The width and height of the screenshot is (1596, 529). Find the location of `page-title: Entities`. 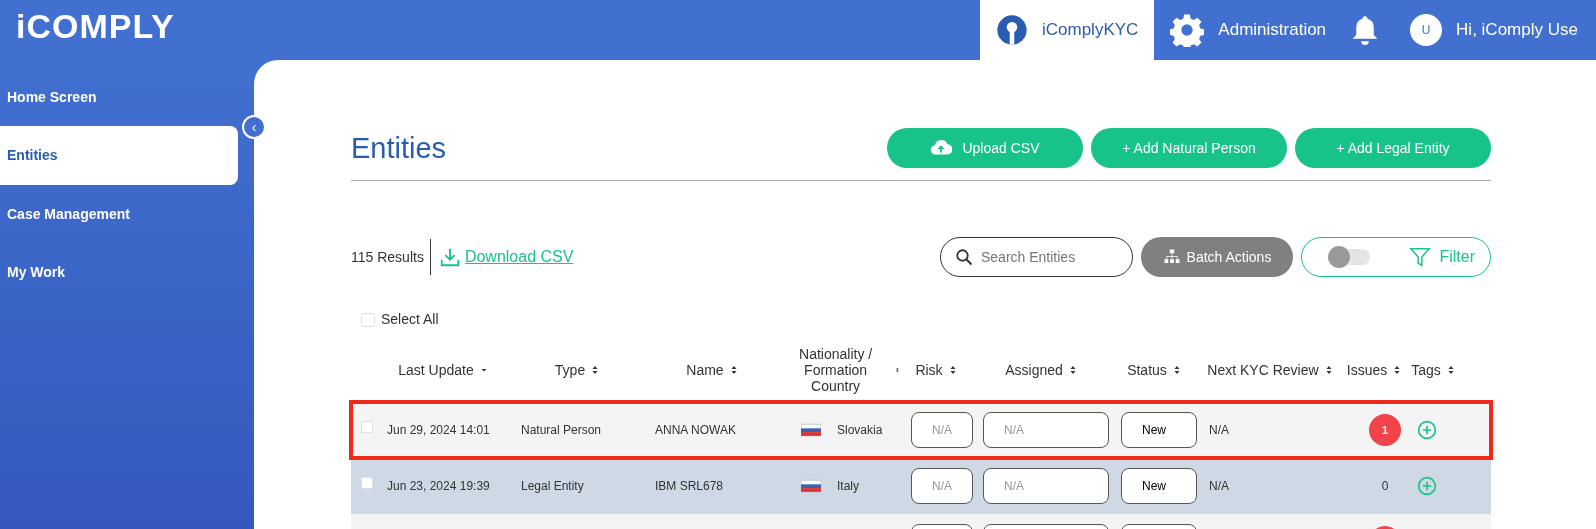

page-title: Entities is located at coordinates (399, 148).